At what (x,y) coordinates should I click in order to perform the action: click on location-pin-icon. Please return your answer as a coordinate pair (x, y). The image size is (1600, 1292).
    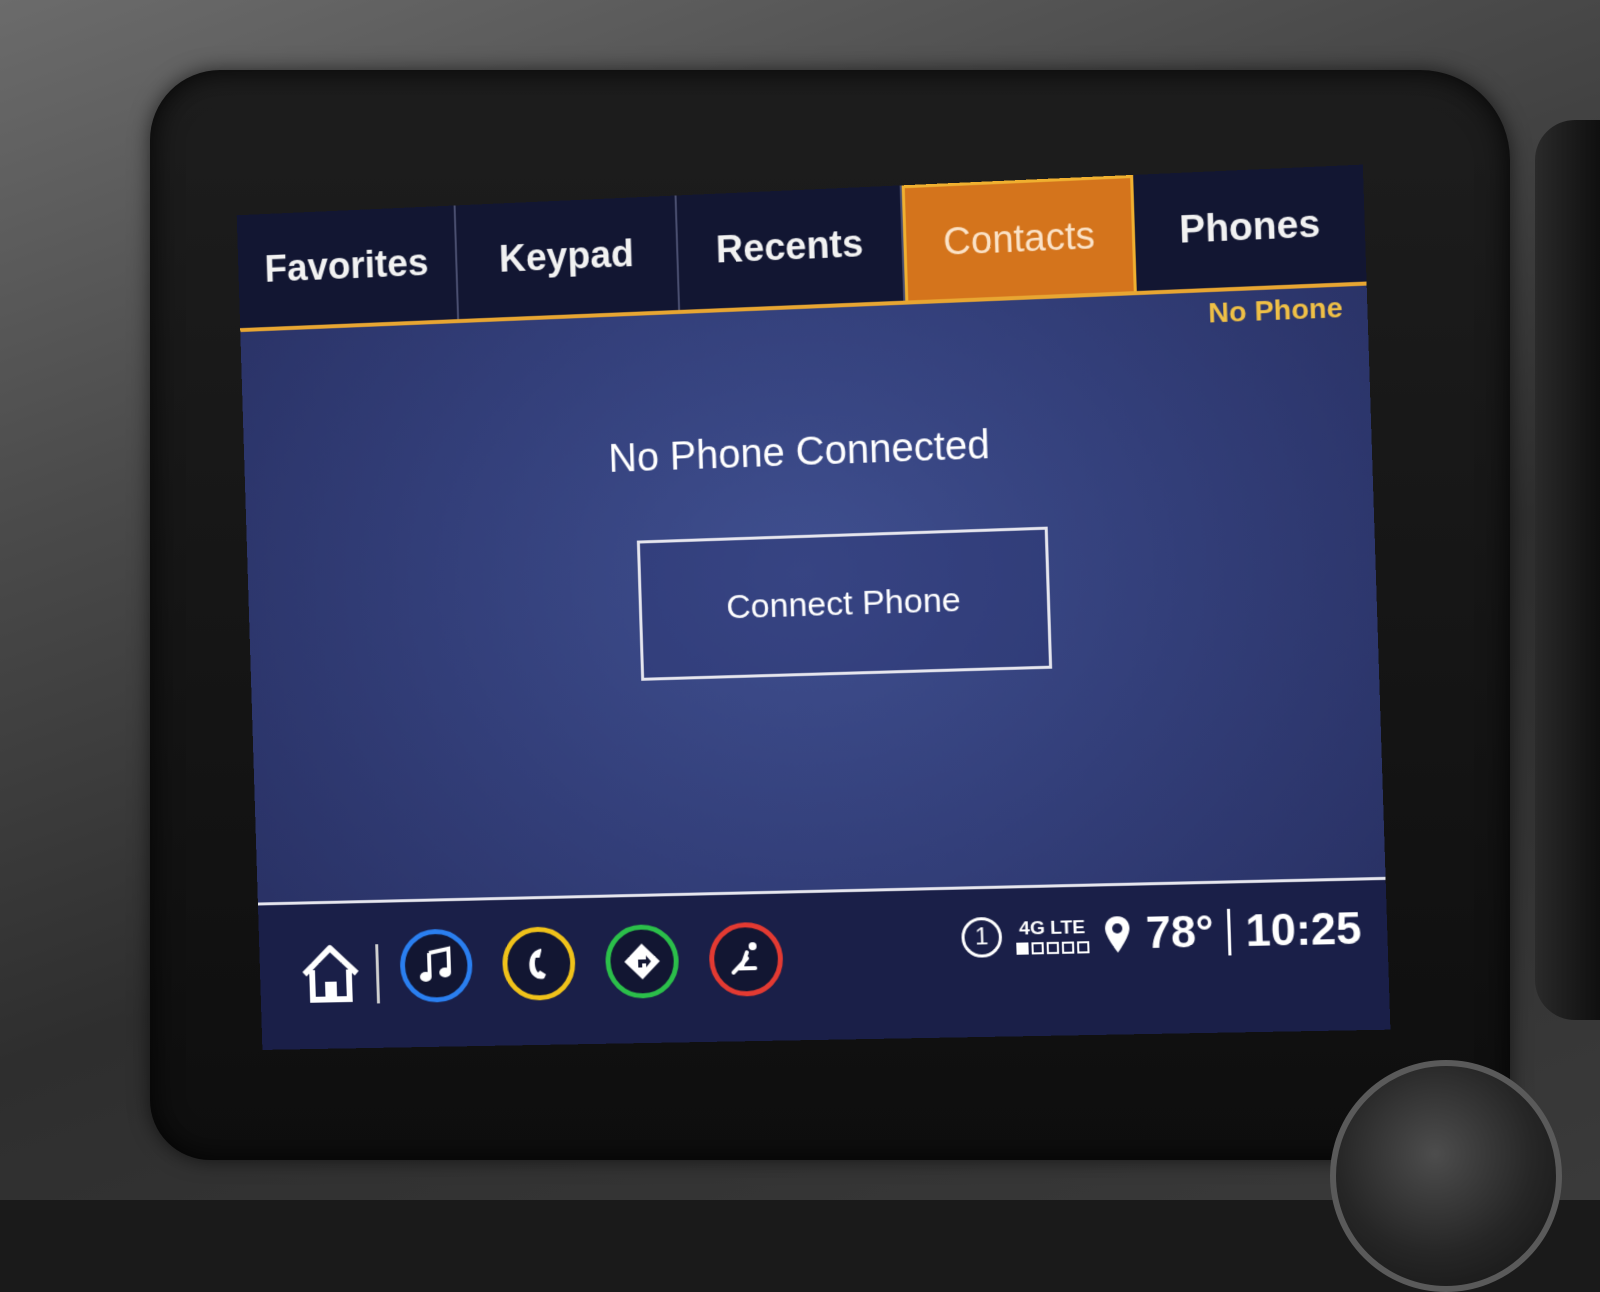
    Looking at the image, I should click on (1117, 934).